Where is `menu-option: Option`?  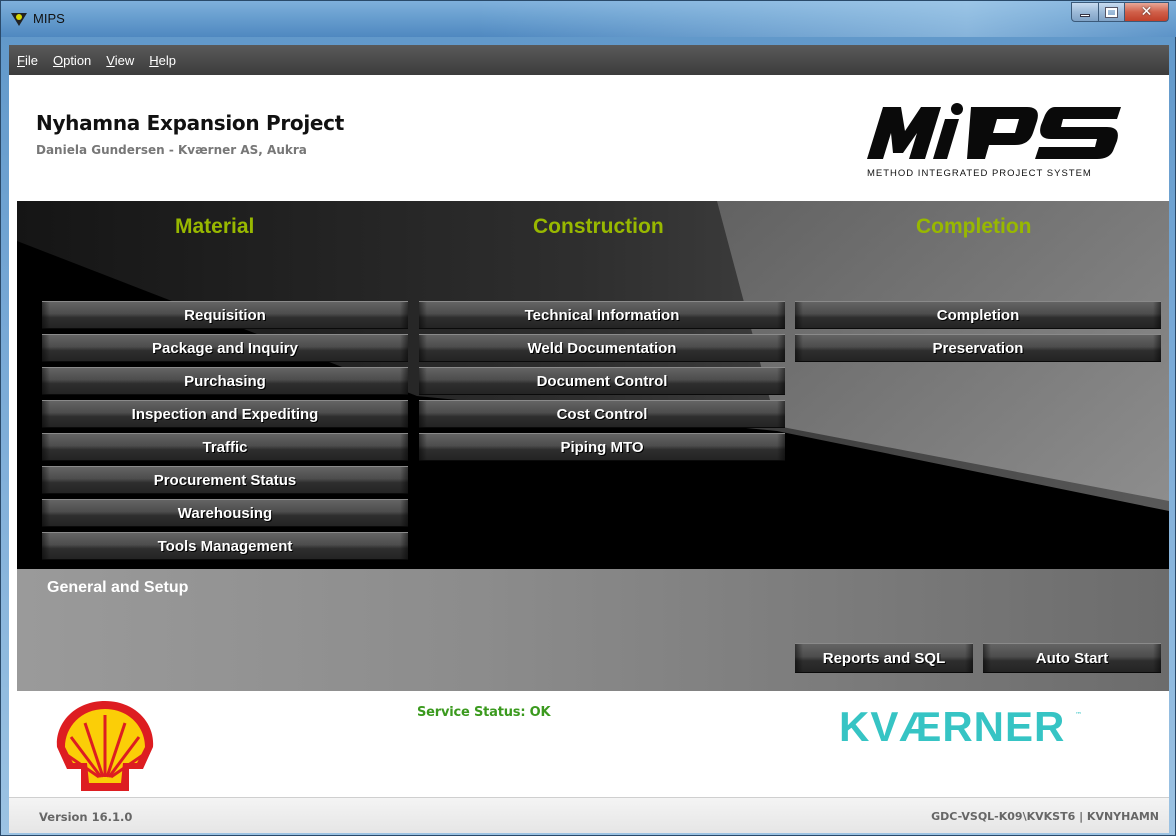
menu-option: Option is located at coordinates (72, 60).